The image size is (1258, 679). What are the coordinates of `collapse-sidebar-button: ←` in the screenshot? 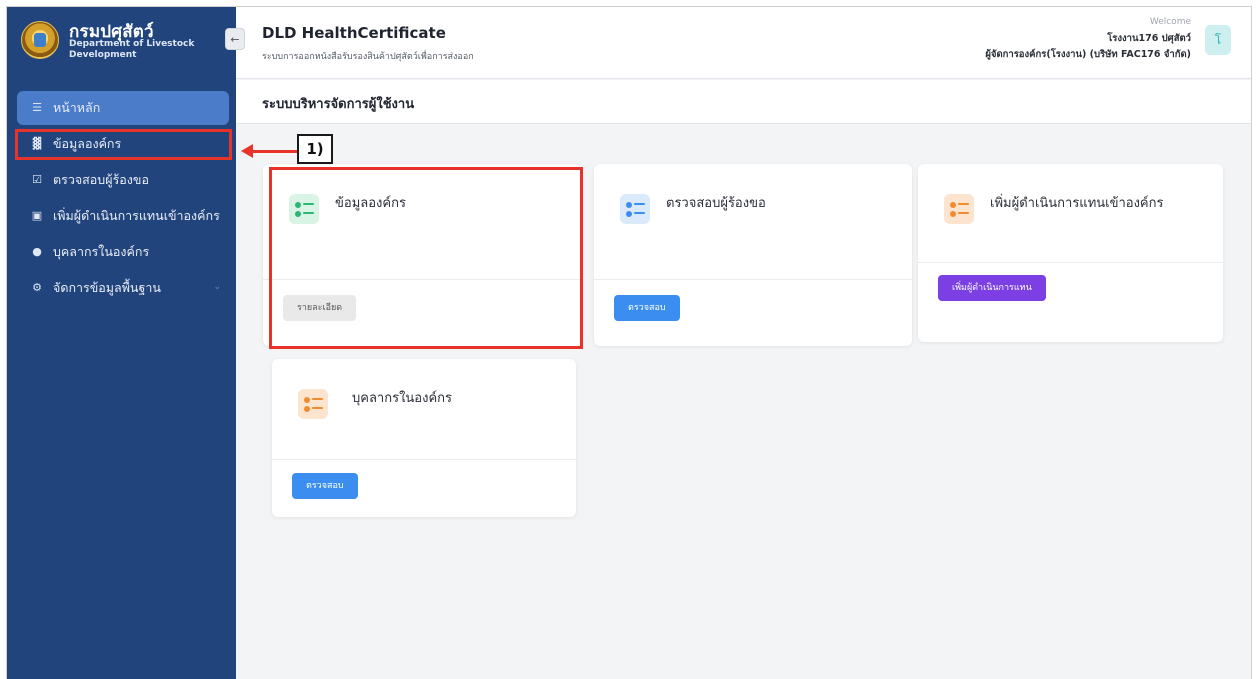 It's located at (235, 39).